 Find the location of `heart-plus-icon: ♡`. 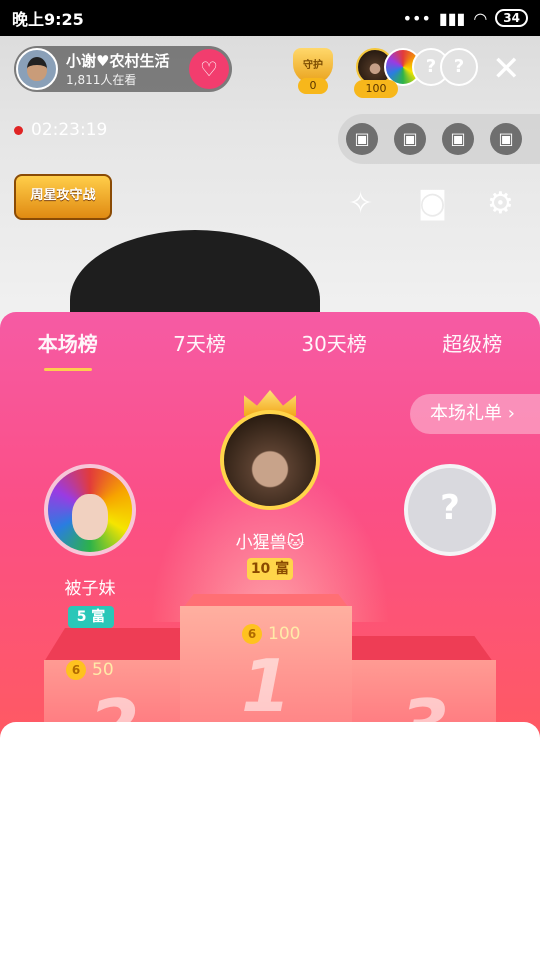

heart-plus-icon: ♡ is located at coordinates (209, 69).